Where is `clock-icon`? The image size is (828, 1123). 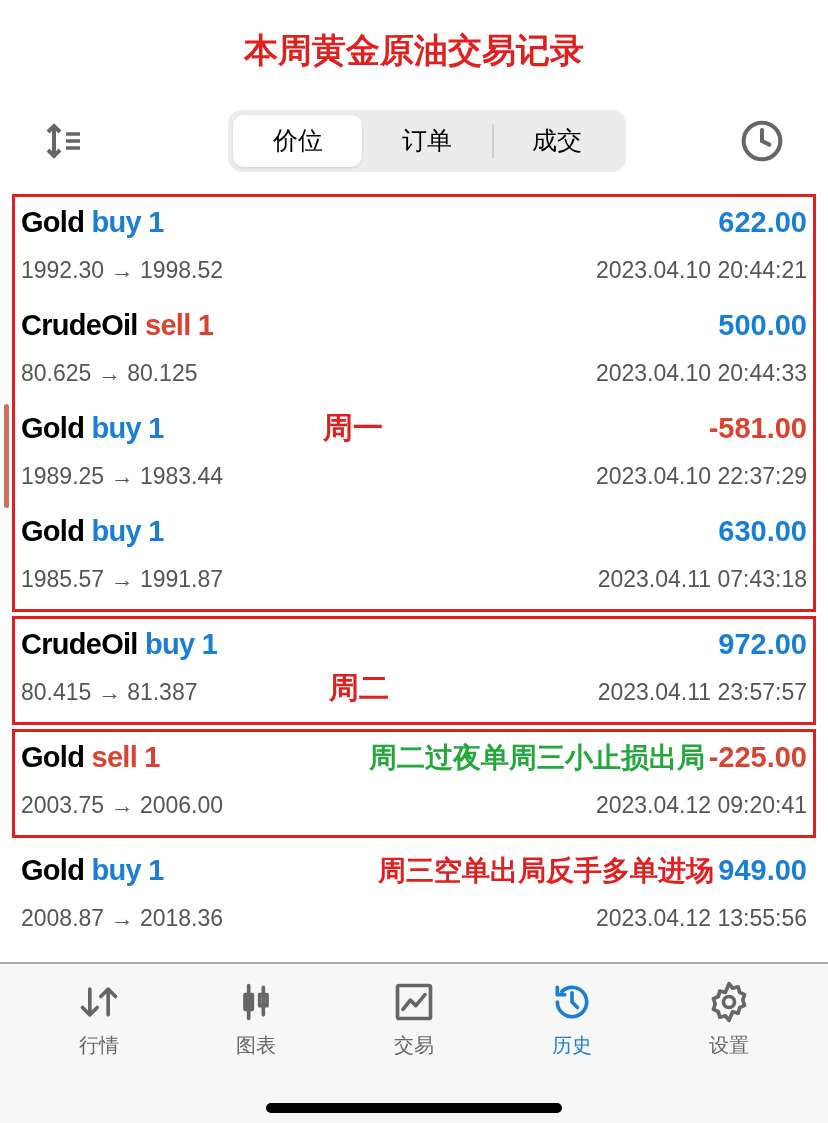
clock-icon is located at coordinates (762, 141).